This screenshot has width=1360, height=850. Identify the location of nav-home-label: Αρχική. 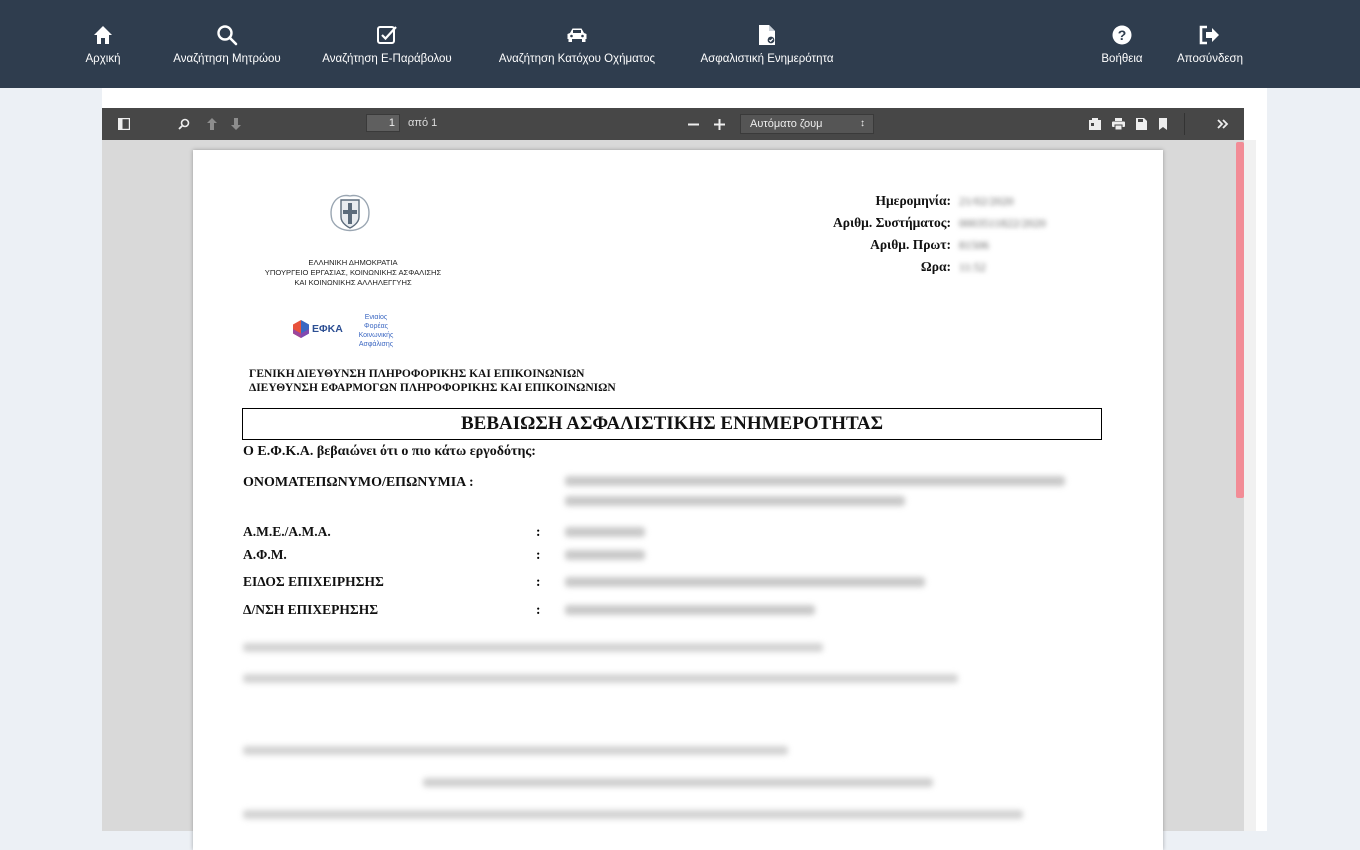
(103, 59).